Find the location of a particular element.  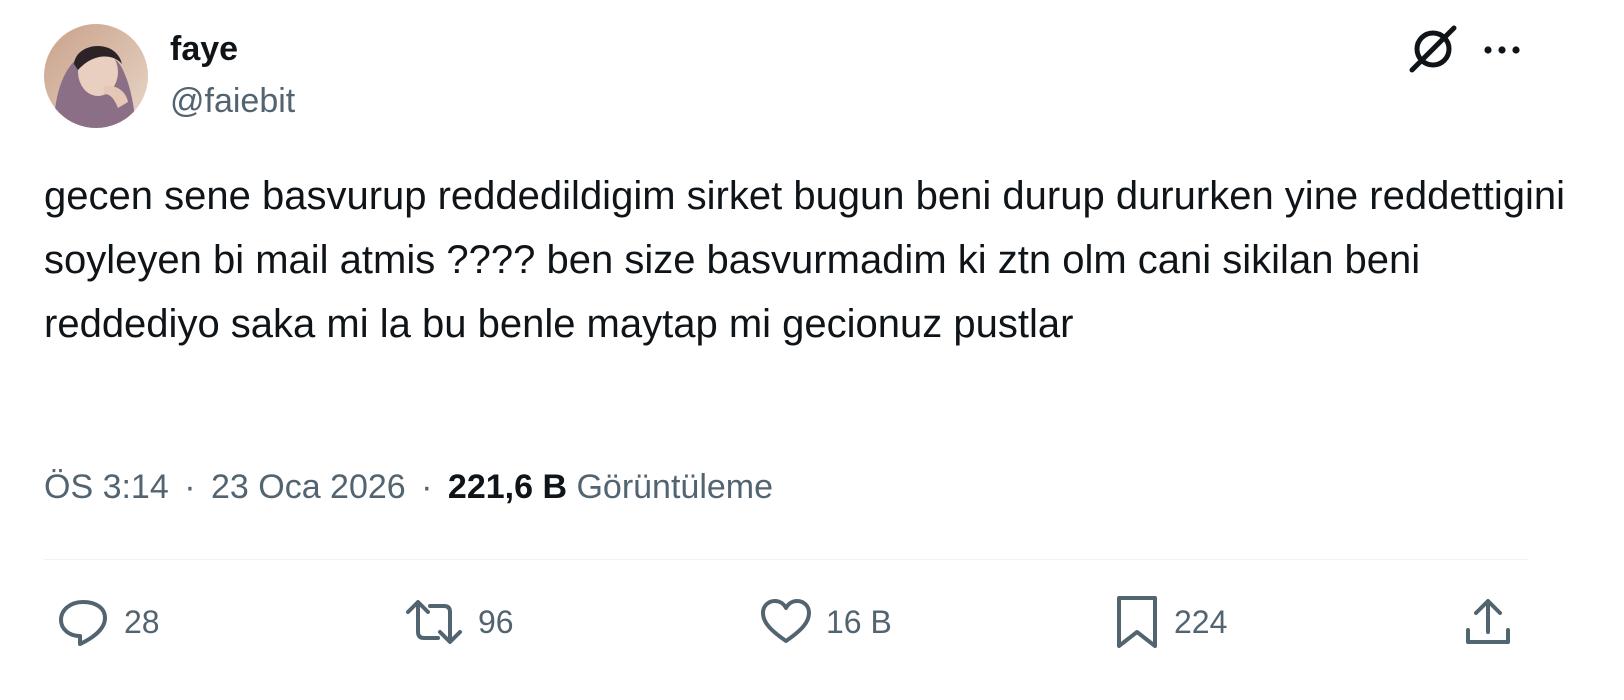

retweet-count: 96 is located at coordinates (496, 622).